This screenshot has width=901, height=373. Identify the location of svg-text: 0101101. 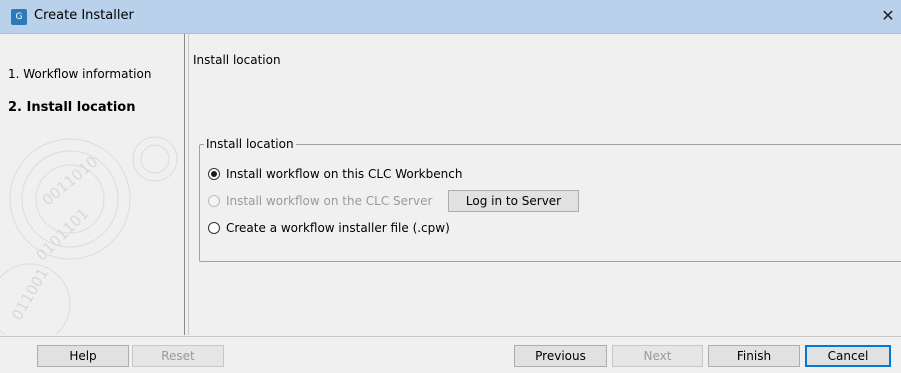
(62, 235).